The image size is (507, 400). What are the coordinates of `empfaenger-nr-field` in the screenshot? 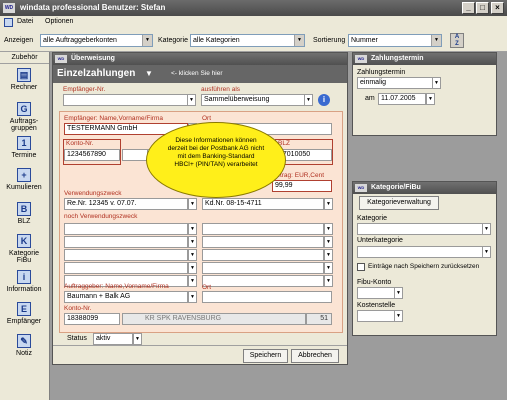 It's located at (125, 100).